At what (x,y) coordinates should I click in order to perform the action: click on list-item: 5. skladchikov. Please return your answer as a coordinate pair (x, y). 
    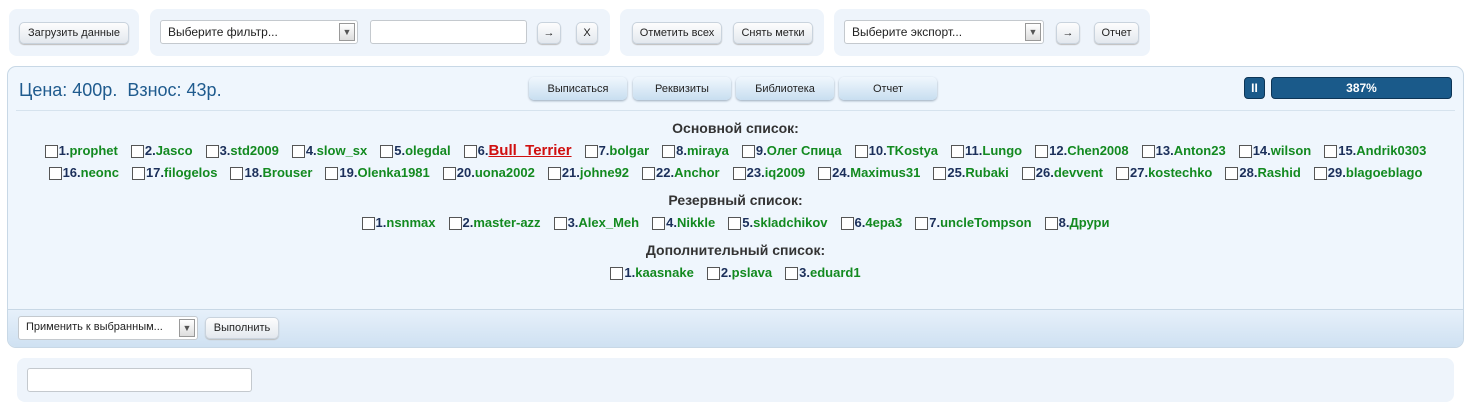
    Looking at the image, I should click on (778, 223).